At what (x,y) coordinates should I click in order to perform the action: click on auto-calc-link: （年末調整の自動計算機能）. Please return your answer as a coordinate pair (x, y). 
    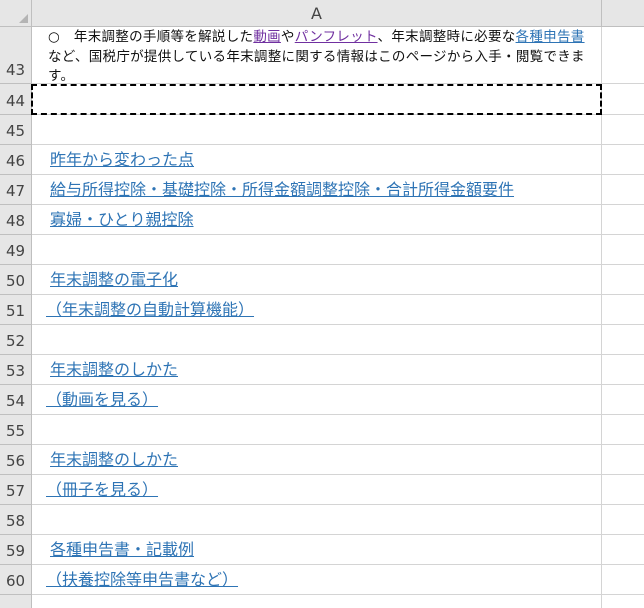
    Looking at the image, I should click on (150, 308).